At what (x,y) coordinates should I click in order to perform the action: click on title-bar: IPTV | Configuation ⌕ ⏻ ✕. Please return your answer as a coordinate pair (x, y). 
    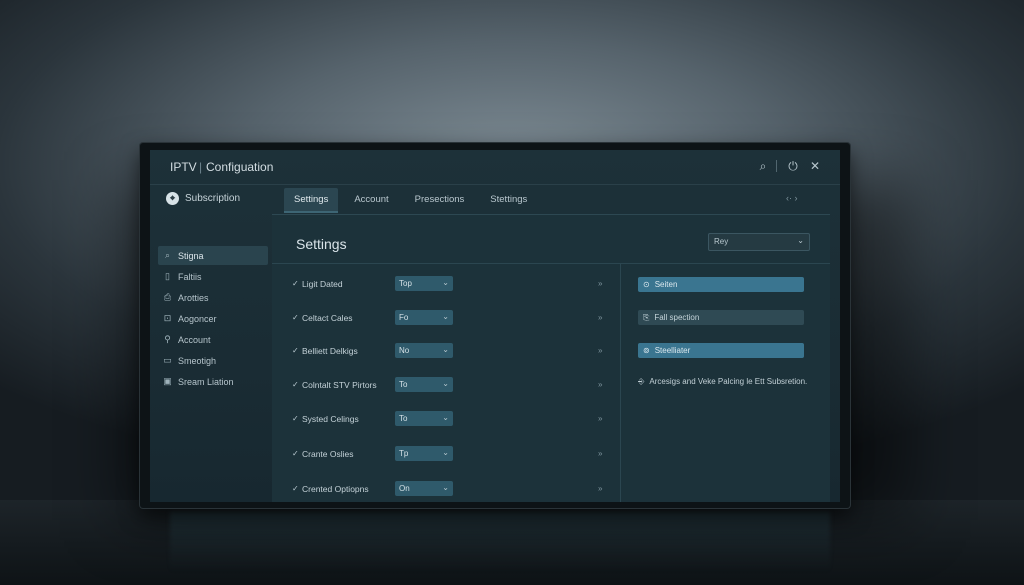
    Looking at the image, I should click on (495, 167).